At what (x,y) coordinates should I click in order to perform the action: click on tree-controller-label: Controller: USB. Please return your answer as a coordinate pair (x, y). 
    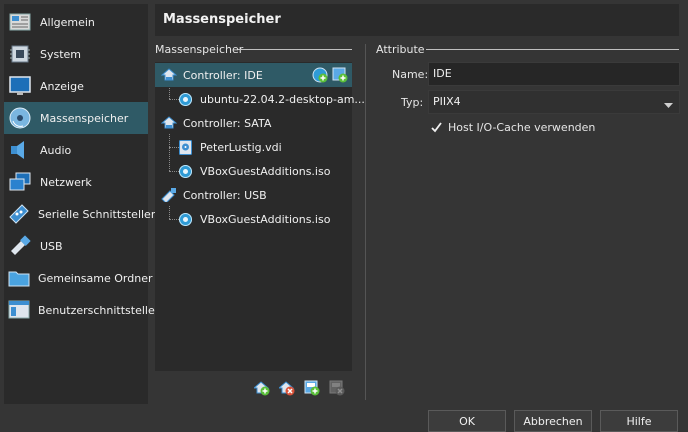
    Looking at the image, I should click on (225, 195).